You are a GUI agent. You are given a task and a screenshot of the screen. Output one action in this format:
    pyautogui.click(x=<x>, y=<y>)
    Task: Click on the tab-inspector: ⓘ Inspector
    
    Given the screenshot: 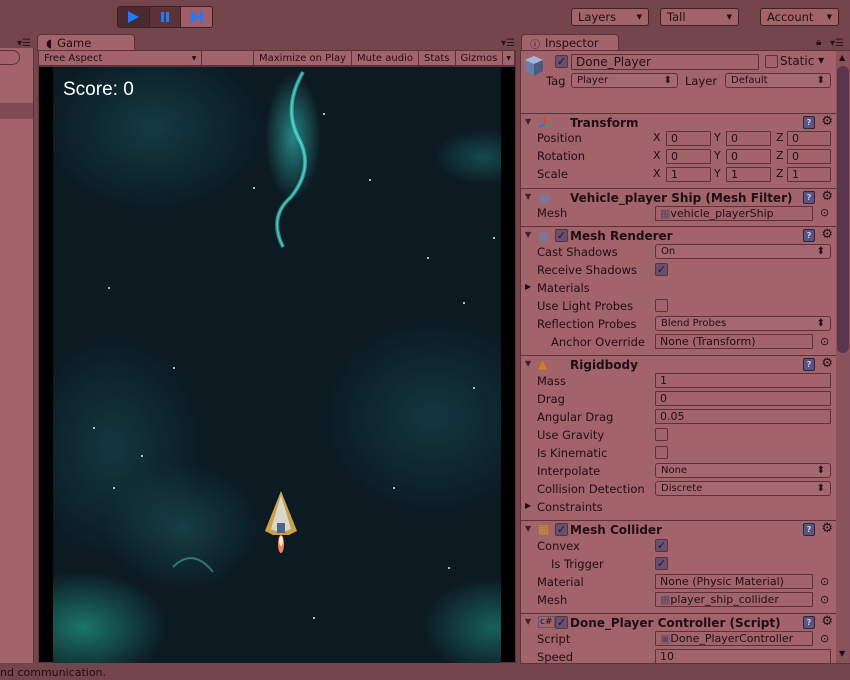 What is the action you would take?
    pyautogui.click(x=570, y=42)
    